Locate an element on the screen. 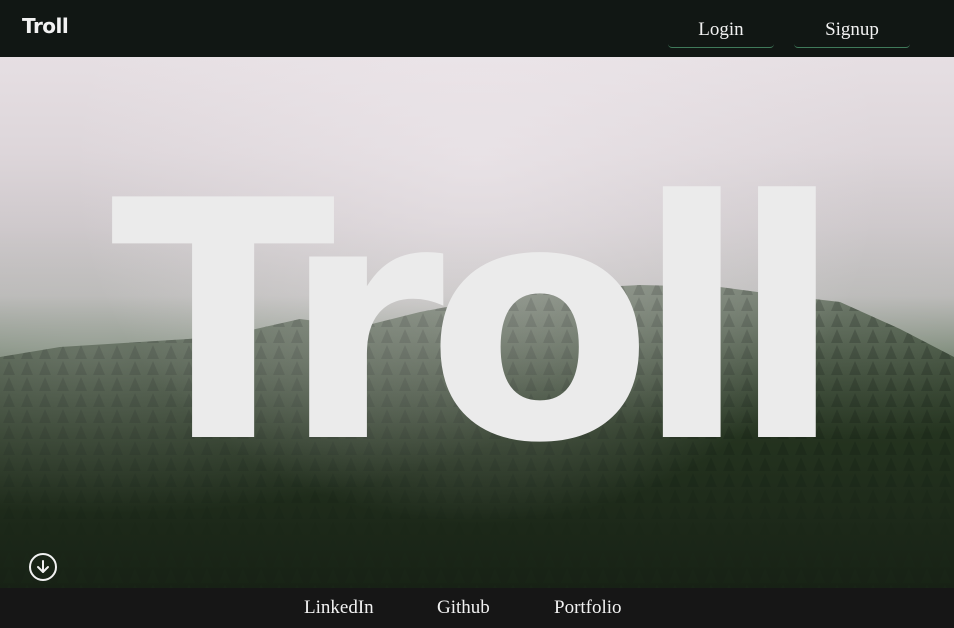 The height and width of the screenshot is (628, 954). portfolio-link: Portfolio is located at coordinates (588, 608).